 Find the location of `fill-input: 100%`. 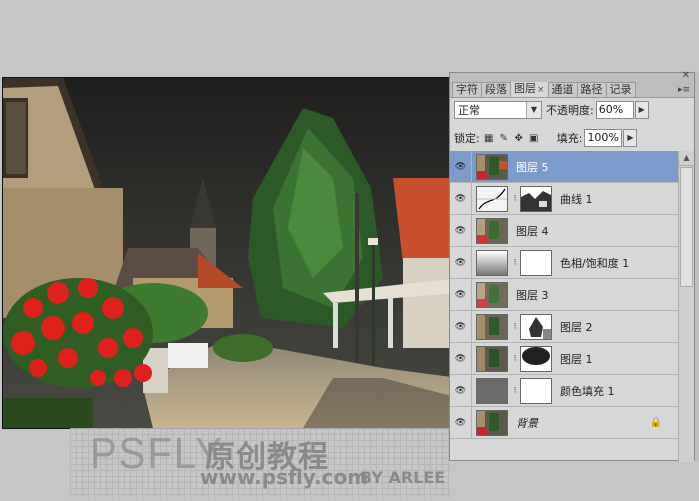

fill-input: 100% is located at coordinates (603, 138).